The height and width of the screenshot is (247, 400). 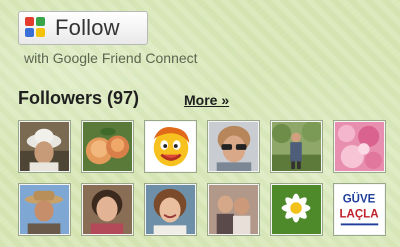 What do you see at coordinates (87, 27) in the screenshot?
I see `follow-button-label: Follow` at bounding box center [87, 27].